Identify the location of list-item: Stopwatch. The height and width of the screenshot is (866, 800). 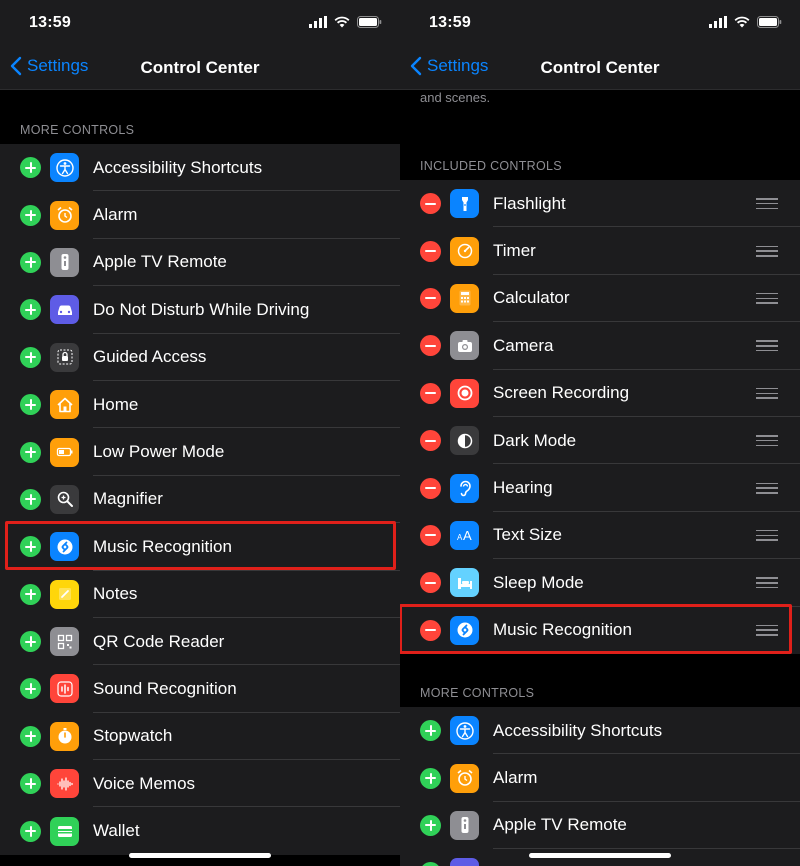
(200, 737).